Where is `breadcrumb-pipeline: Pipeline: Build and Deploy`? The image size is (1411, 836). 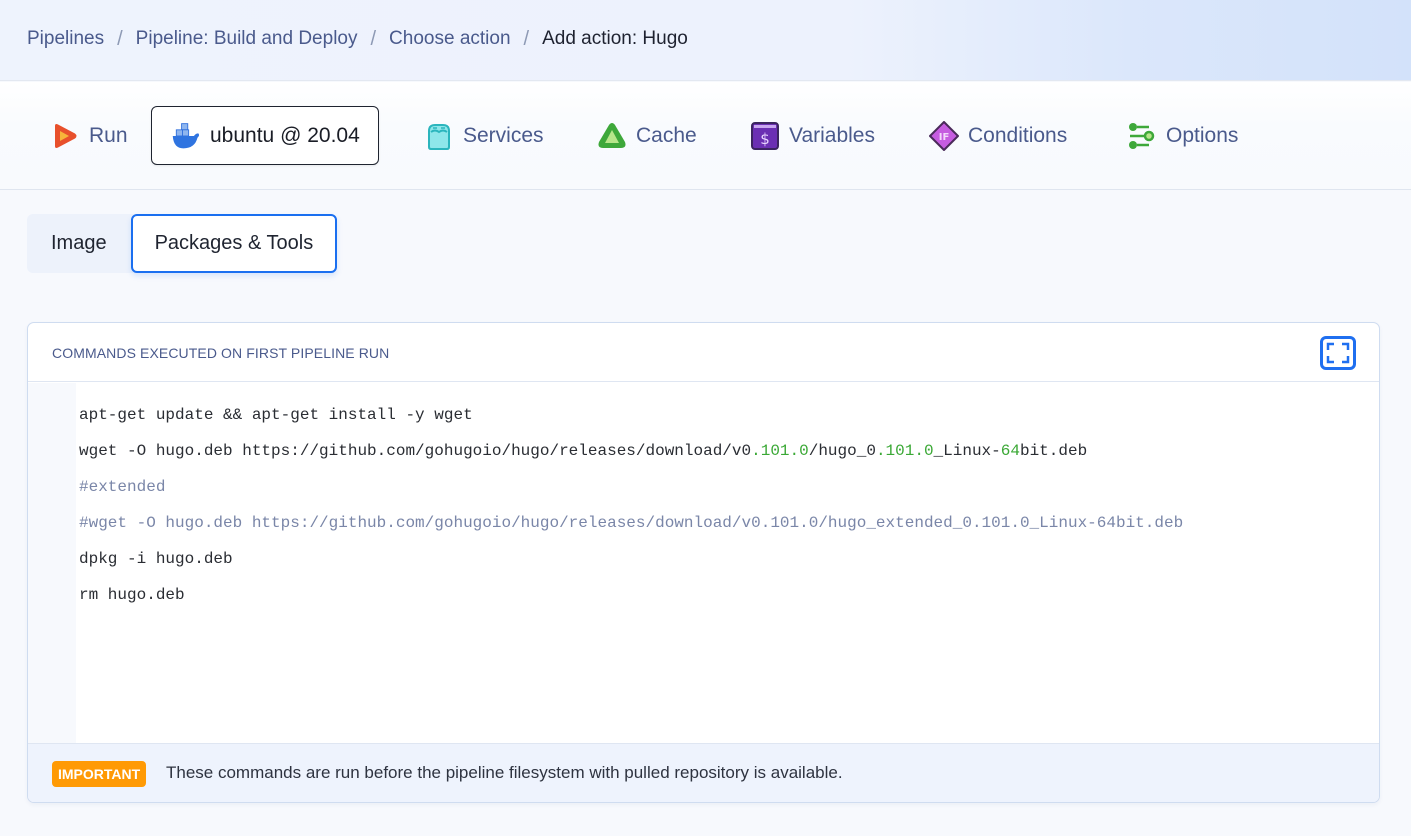 breadcrumb-pipeline: Pipeline: Build and Deploy is located at coordinates (247, 39).